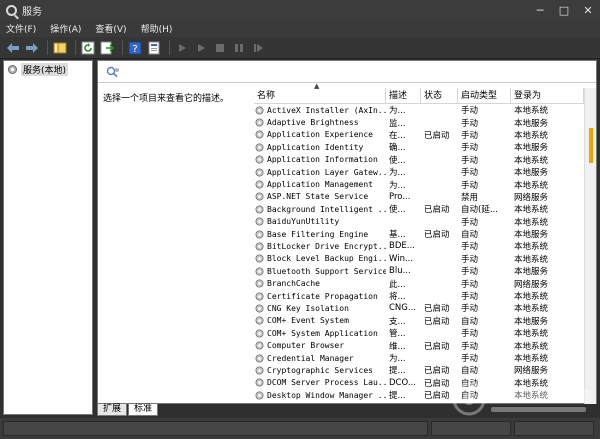  What do you see at coordinates (32, 48) in the screenshot?
I see `forward-button` at bounding box center [32, 48].